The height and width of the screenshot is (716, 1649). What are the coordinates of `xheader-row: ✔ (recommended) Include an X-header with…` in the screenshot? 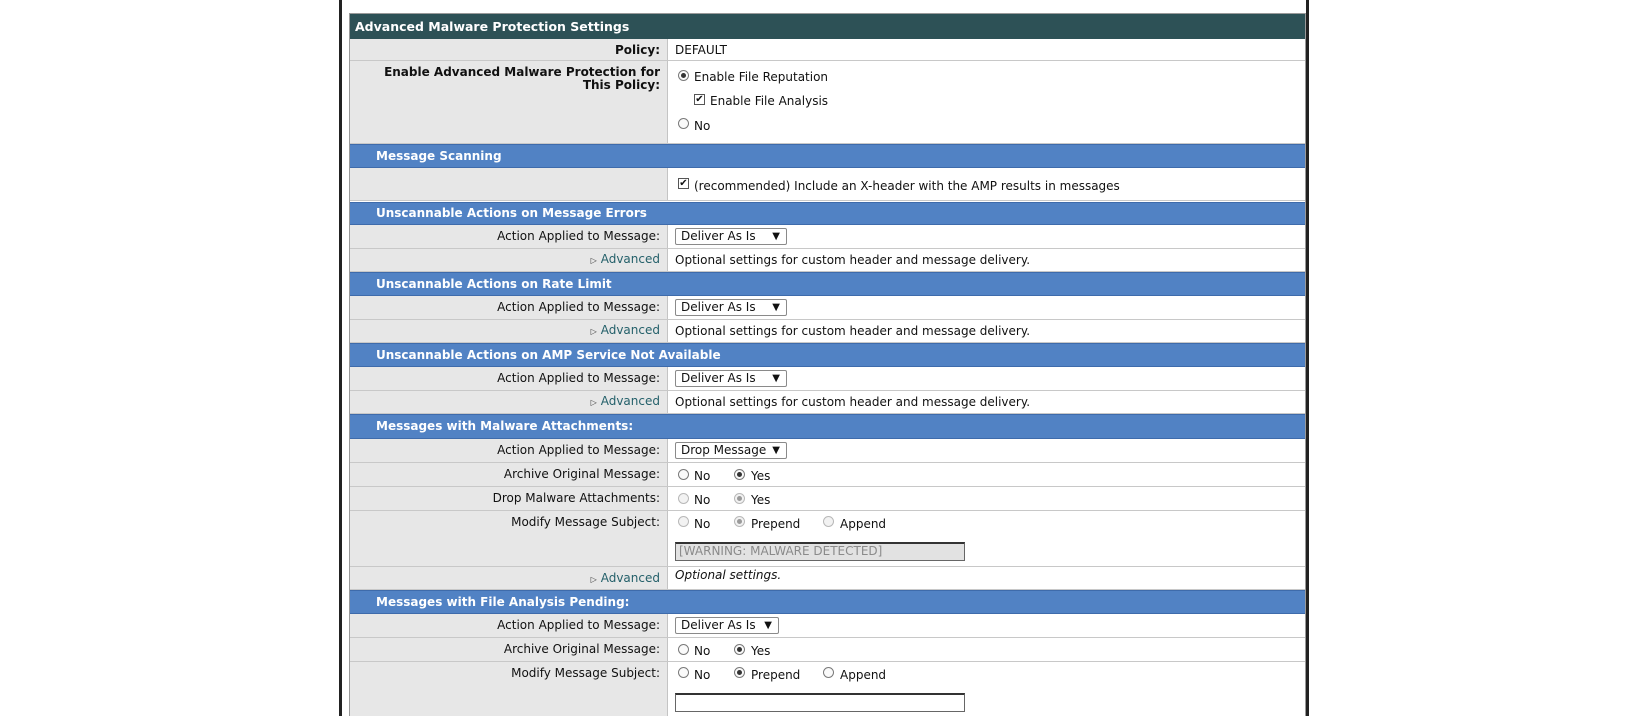 It's located at (827, 184).